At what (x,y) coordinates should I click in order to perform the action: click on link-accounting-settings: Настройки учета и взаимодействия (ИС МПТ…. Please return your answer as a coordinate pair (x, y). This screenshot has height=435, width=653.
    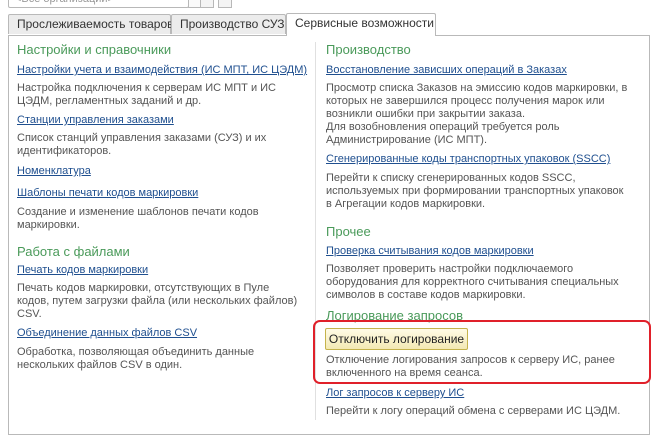
    Looking at the image, I should click on (162, 70).